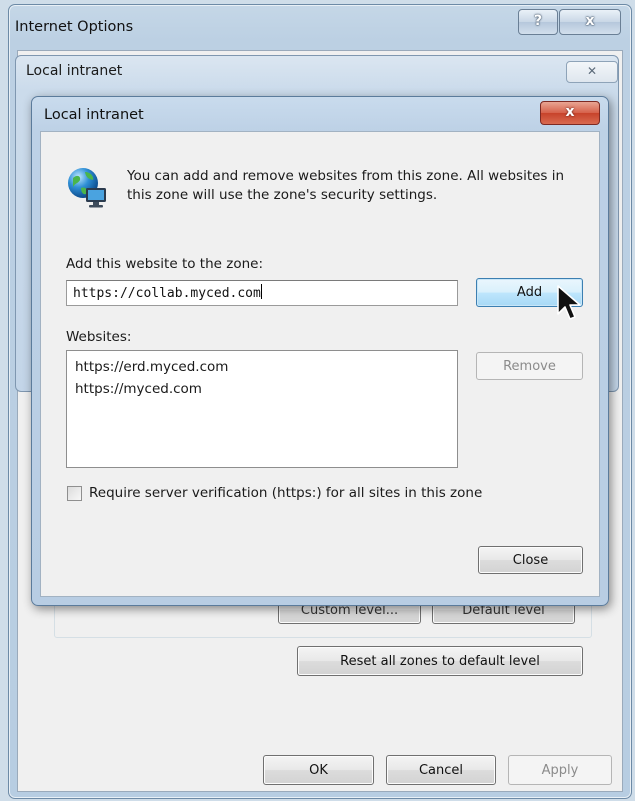 The image size is (635, 801). Describe the element at coordinates (262, 367) in the screenshot. I see `list-item: https://erd.myced.com` at that location.